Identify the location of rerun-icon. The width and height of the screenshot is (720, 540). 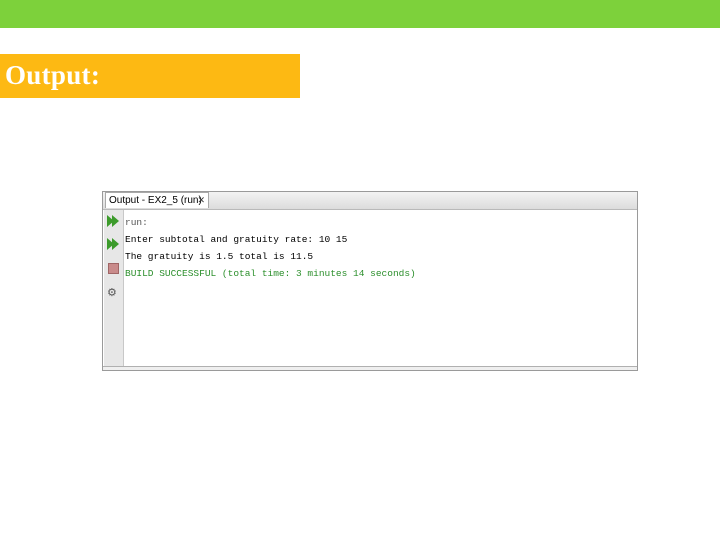
(113, 221).